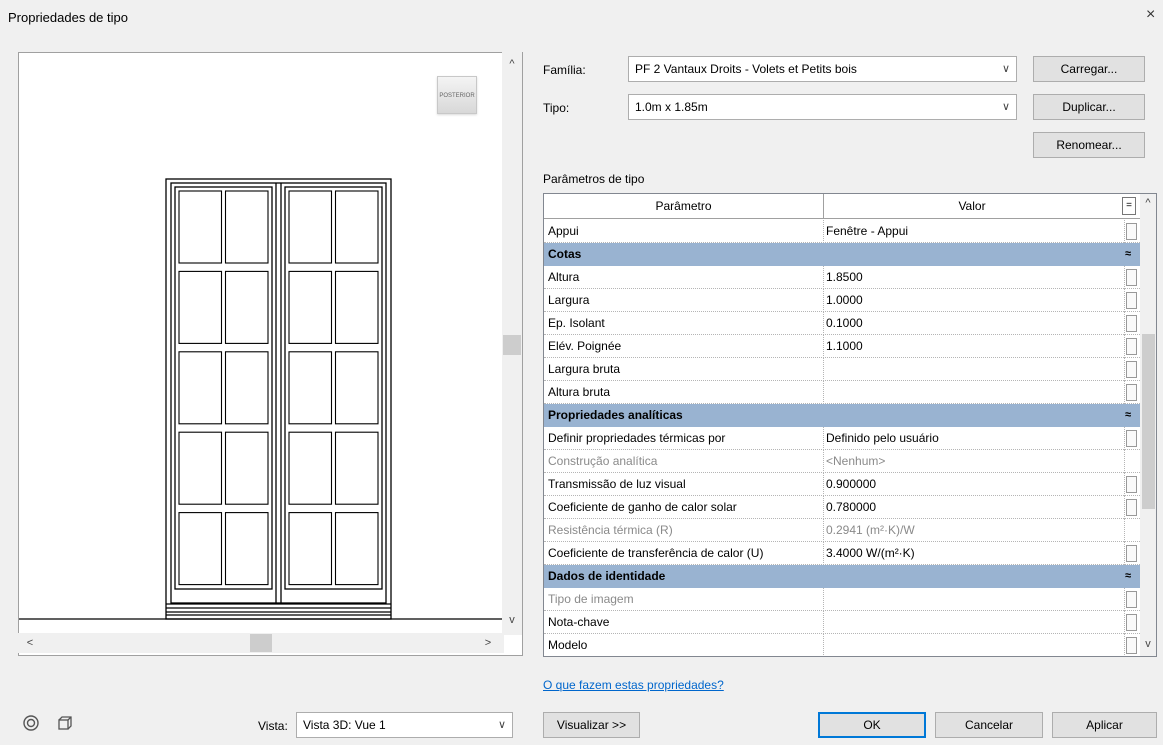 Image resolution: width=1163 pixels, height=745 pixels. What do you see at coordinates (31, 725) in the screenshot?
I see `zoom-icon` at bounding box center [31, 725].